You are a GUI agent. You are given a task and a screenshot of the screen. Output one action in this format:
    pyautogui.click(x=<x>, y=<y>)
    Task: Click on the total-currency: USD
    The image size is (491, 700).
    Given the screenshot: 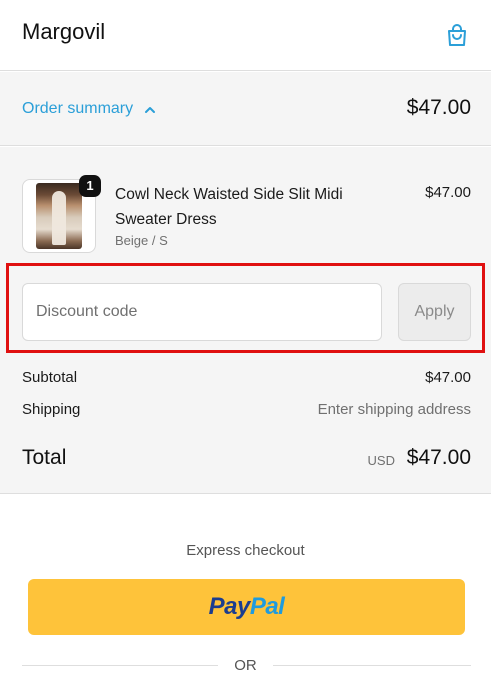 What is the action you would take?
    pyautogui.click(x=381, y=460)
    